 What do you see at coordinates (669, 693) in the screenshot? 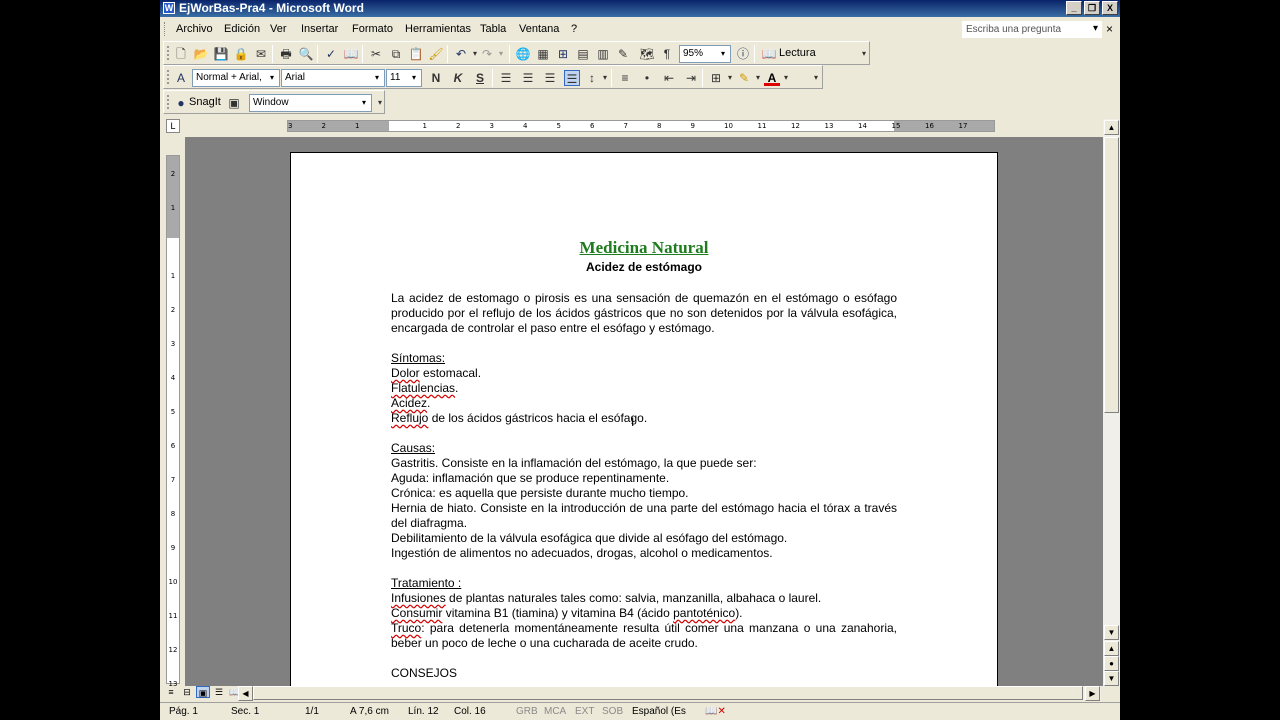
I see `horizontal-scrollbar: ◀ ▶` at bounding box center [669, 693].